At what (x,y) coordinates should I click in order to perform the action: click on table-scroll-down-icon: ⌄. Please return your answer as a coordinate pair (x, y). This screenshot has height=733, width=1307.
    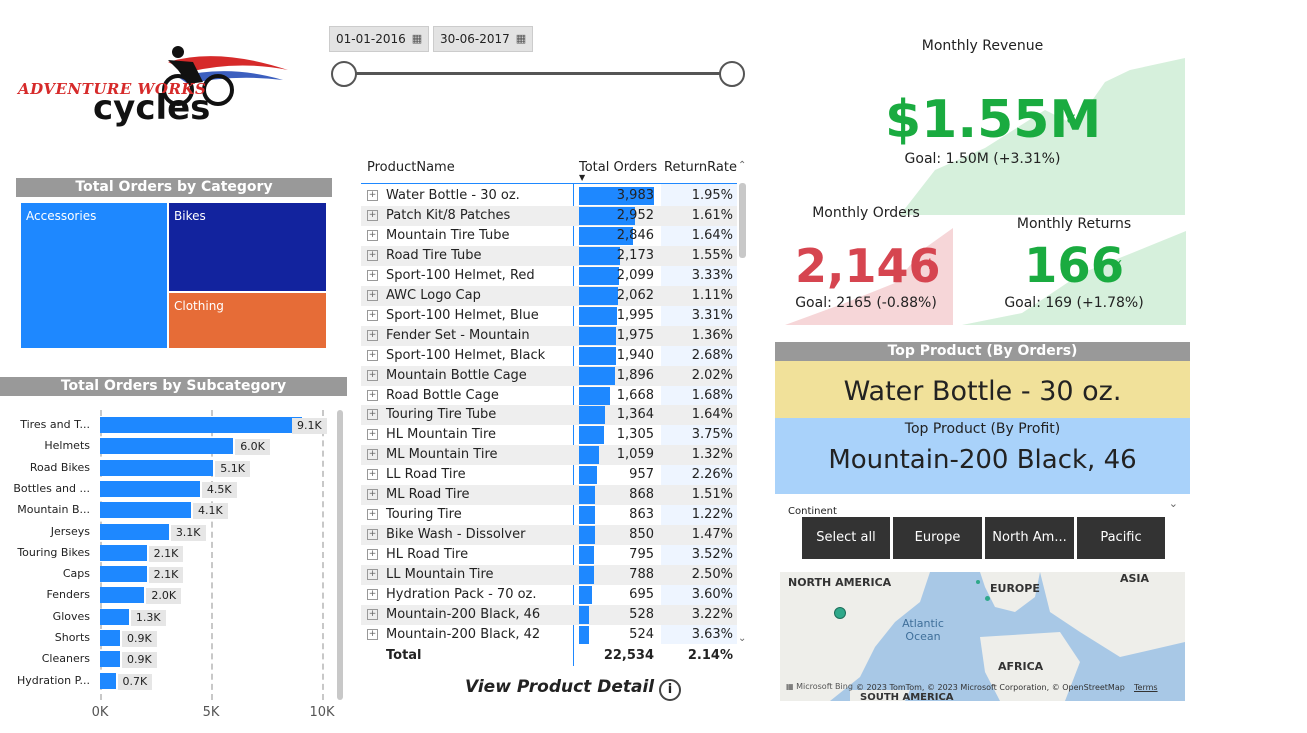
    Looking at the image, I should click on (742, 638).